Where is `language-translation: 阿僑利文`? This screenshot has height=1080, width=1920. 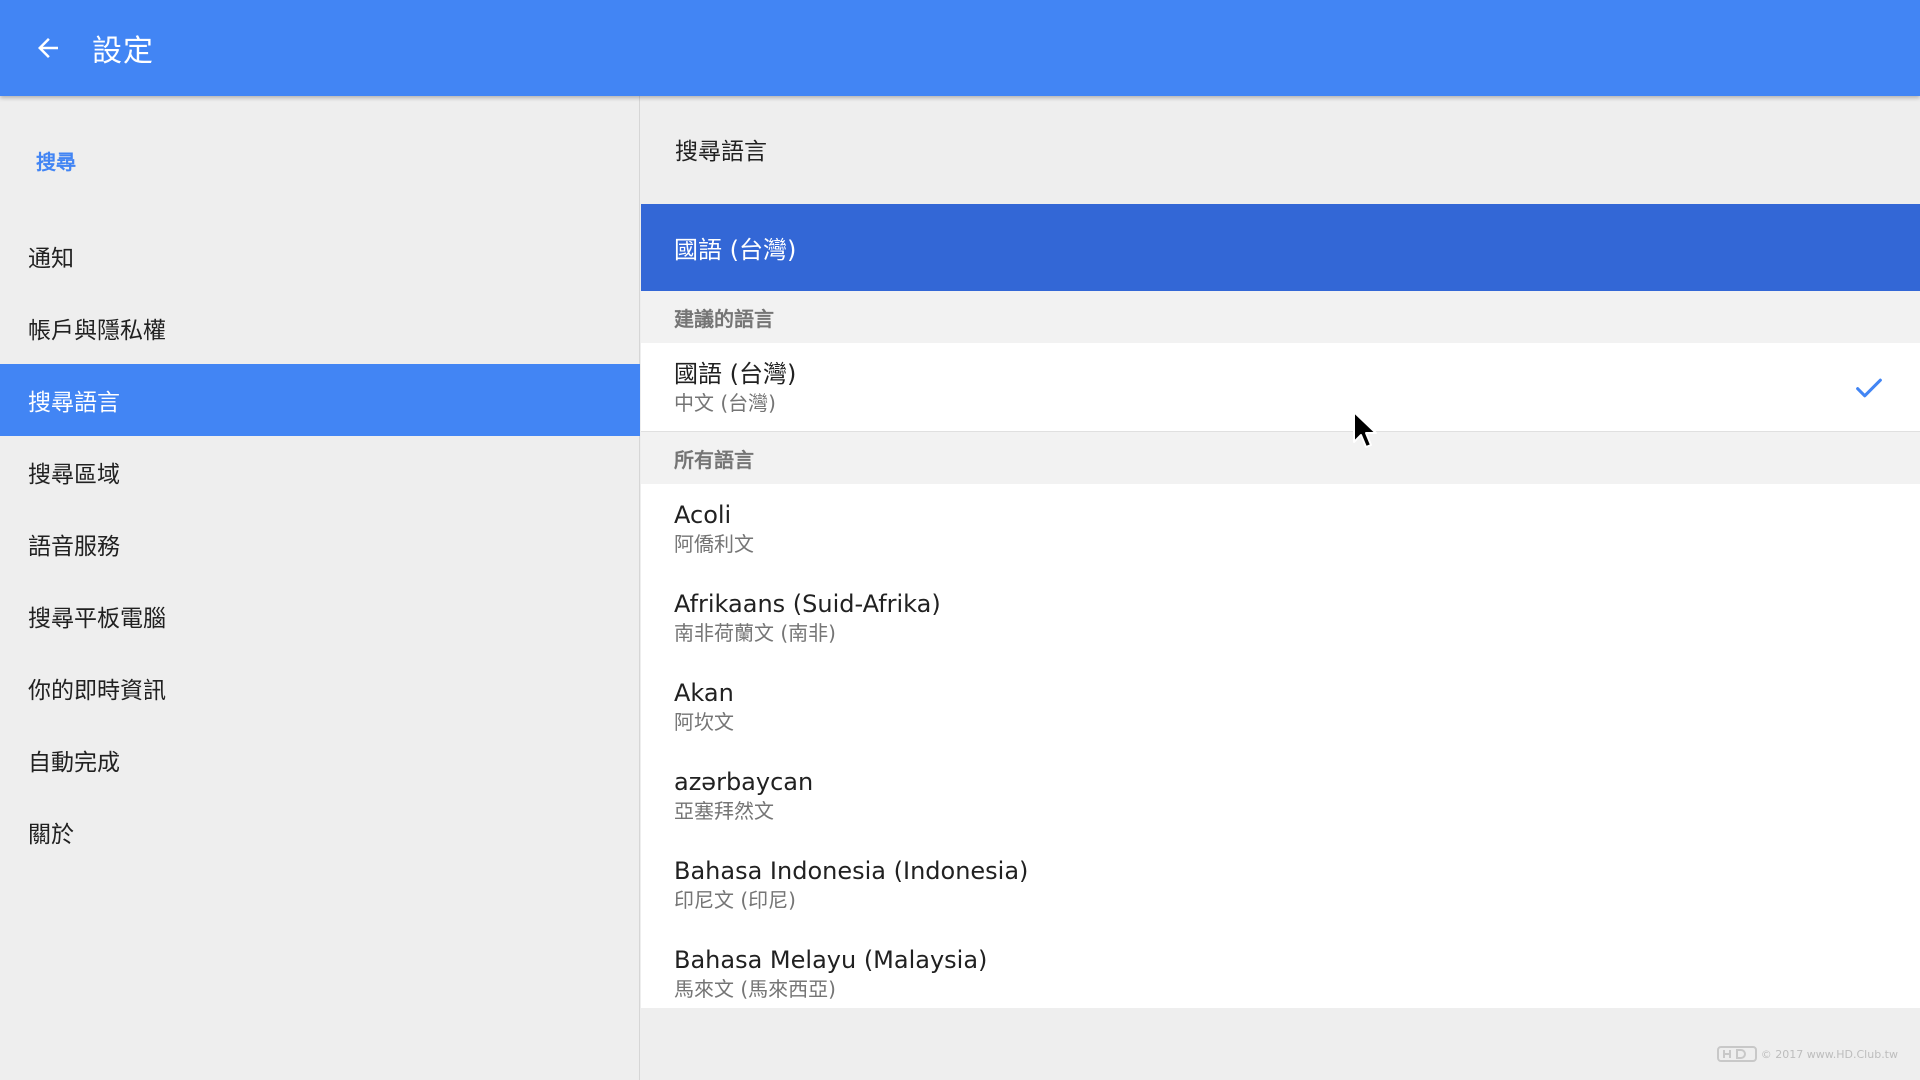 language-translation: 阿僑利文 is located at coordinates (714, 544).